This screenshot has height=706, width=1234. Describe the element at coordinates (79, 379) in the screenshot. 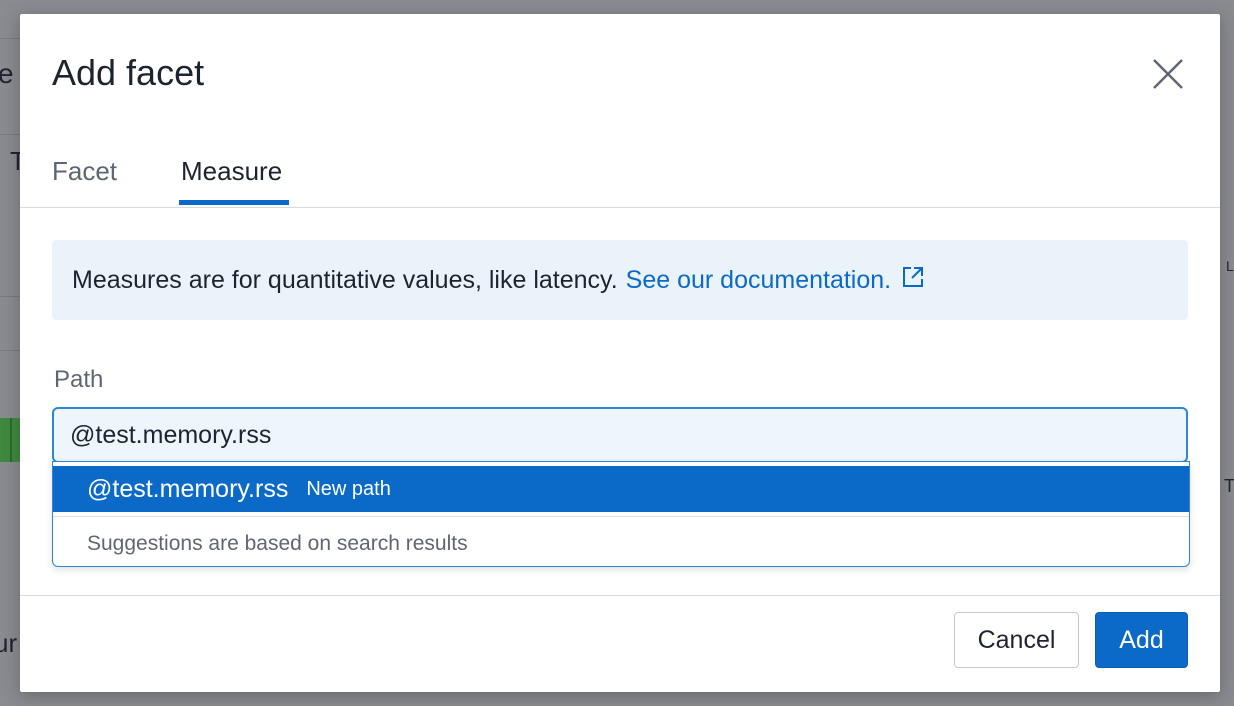

I see `path-label: Path` at that location.